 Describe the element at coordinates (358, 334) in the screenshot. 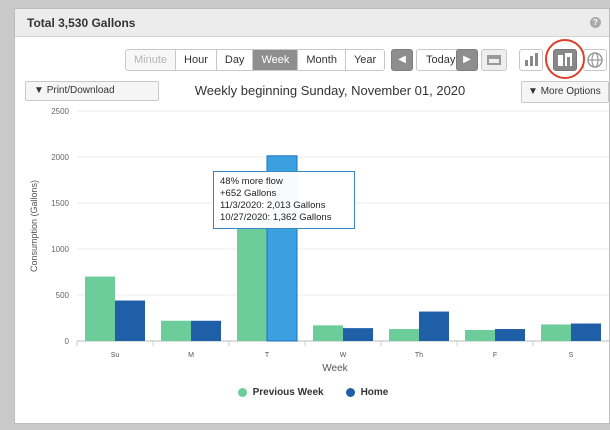

I see `bar-home-w` at that location.